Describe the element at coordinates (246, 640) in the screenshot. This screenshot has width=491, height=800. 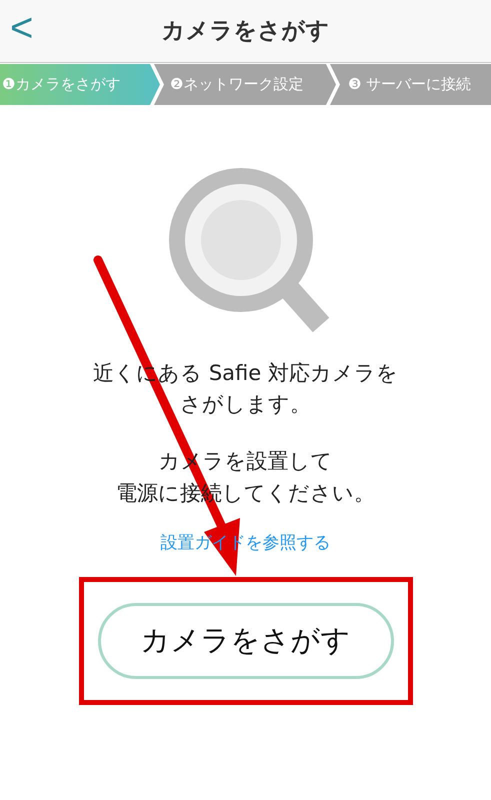
I see `search-camera-button: カメラをさがす` at that location.